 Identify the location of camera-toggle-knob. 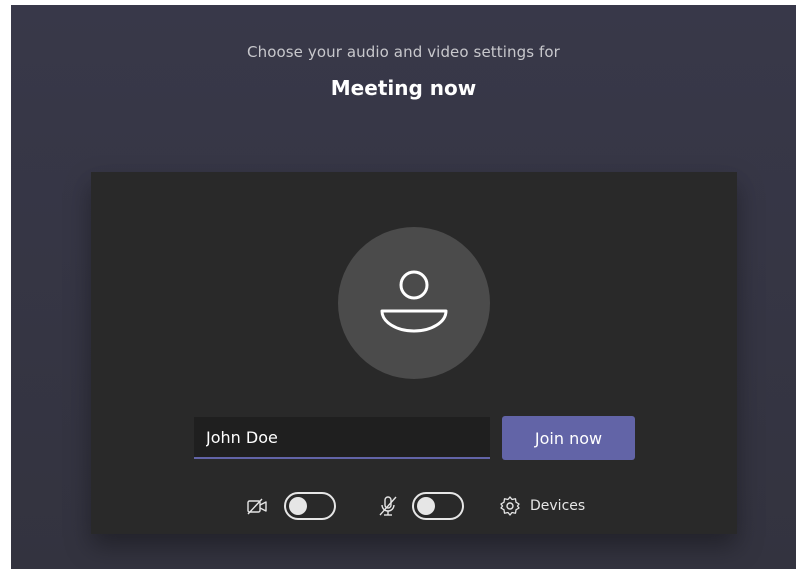
(298, 506).